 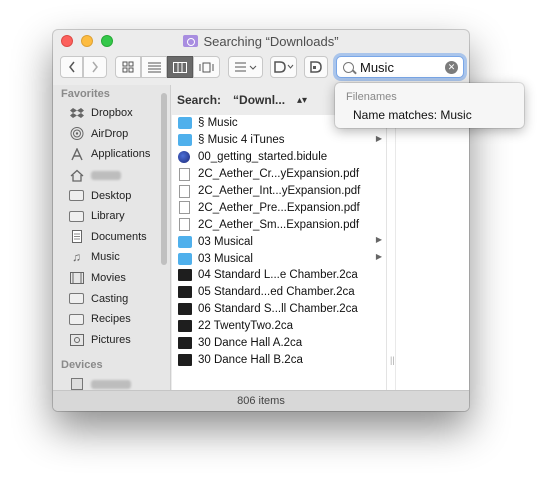 I want to click on back-button, so click(x=71, y=67).